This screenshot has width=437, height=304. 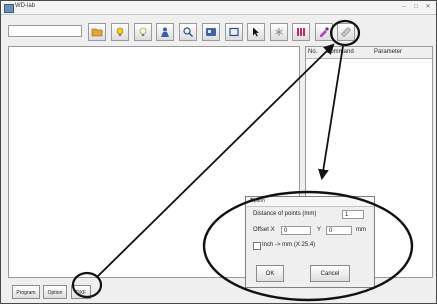 I want to click on column-header-parameter: Parameter, so click(x=388, y=52).